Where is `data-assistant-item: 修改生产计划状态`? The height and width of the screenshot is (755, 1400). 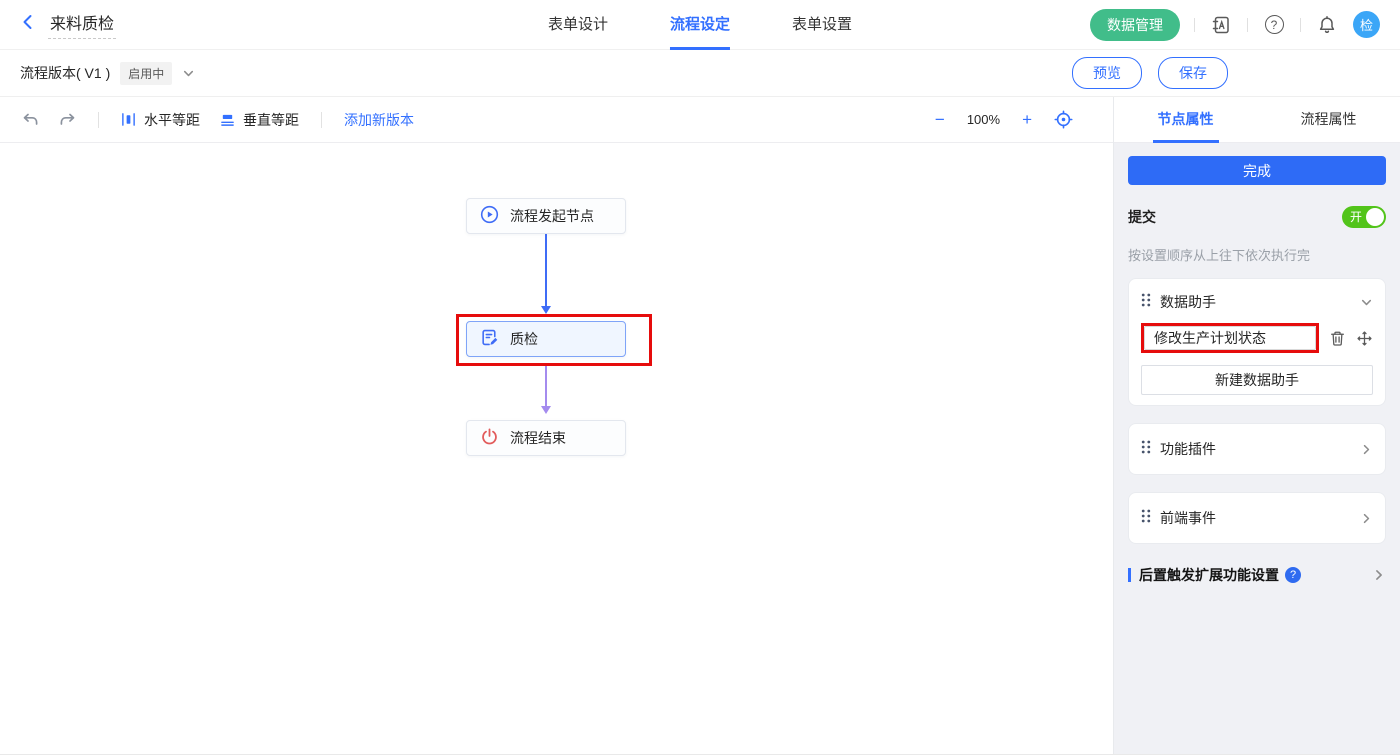 data-assistant-item: 修改生产计划状态 is located at coordinates (1230, 338).